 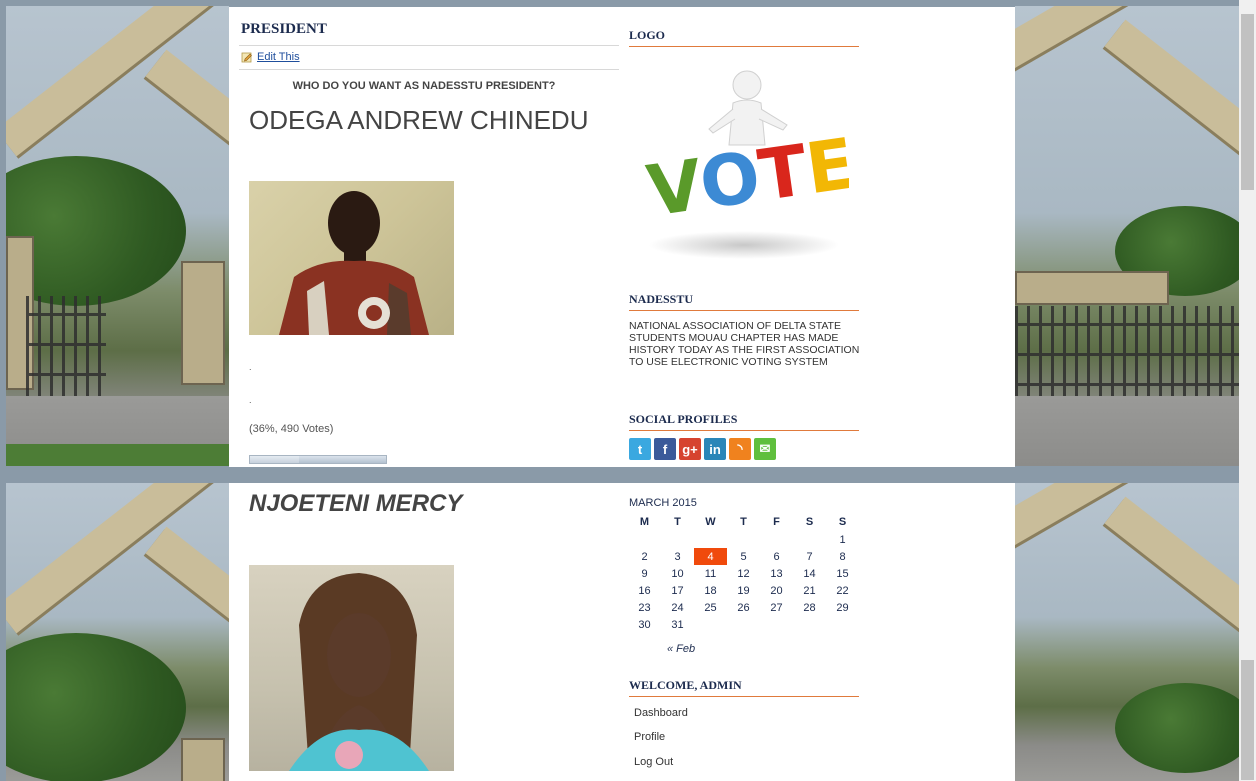 What do you see at coordinates (644, 590) in the screenshot?
I see `calendar-day: 16` at bounding box center [644, 590].